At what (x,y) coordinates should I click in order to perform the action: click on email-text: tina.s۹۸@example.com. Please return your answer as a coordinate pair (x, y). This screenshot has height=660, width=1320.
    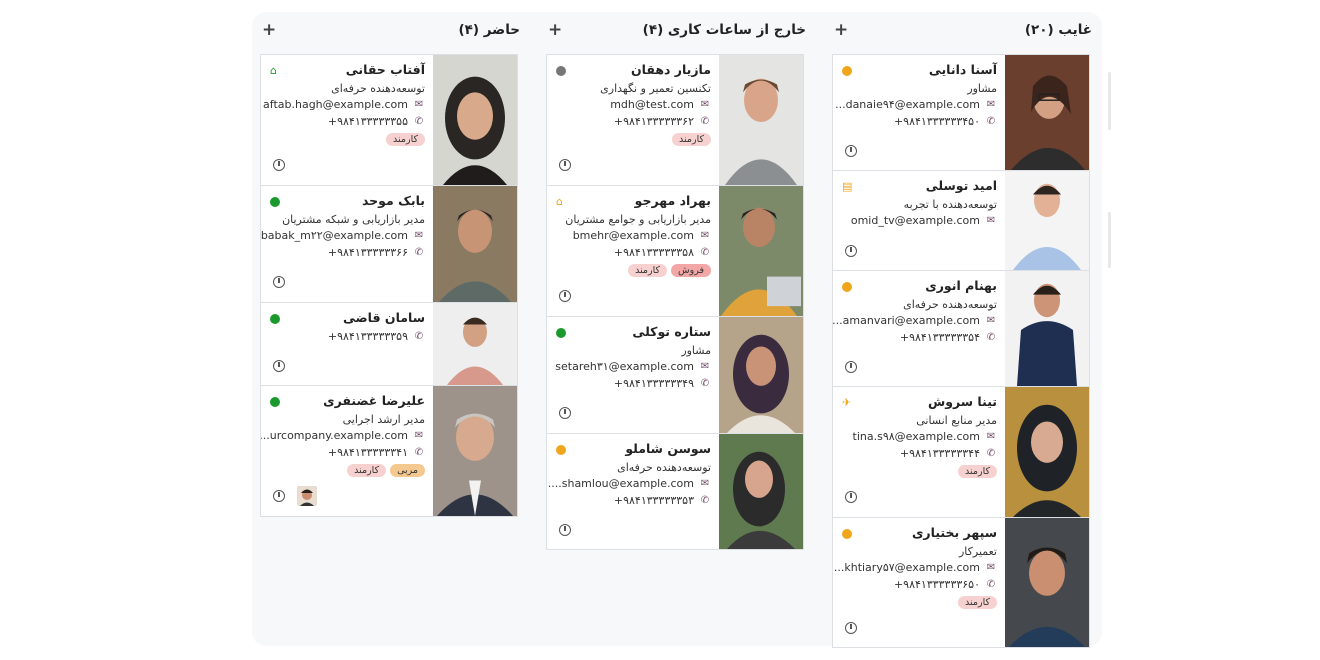
    Looking at the image, I should click on (916, 436).